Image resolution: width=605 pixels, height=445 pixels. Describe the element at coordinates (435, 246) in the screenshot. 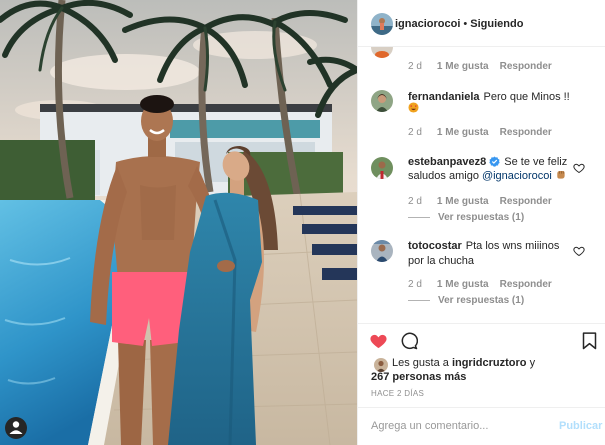

I see `commenter-username: totocostar` at that location.